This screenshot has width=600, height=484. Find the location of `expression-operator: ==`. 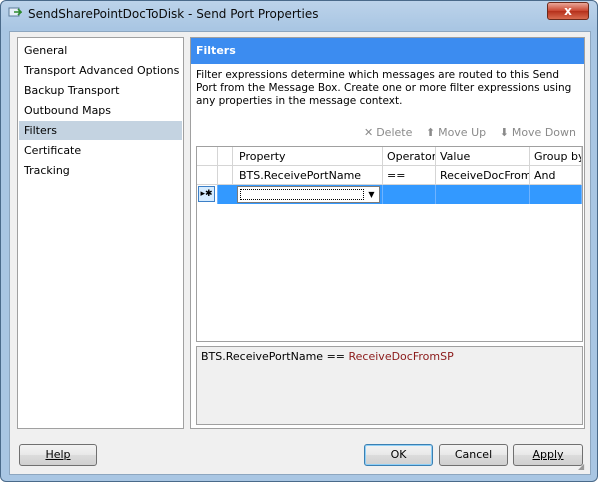

expression-operator: == is located at coordinates (336, 356).